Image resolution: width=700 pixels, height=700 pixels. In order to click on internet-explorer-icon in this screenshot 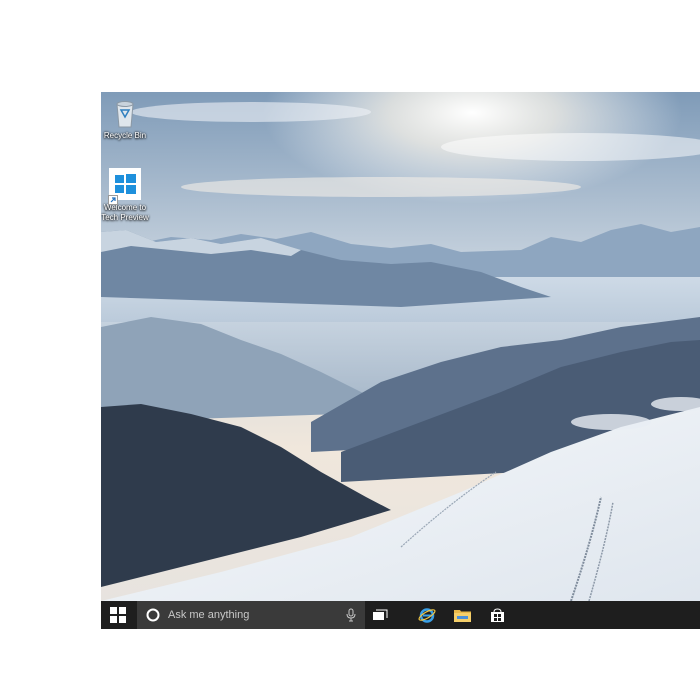, I will do `click(427, 615)`.